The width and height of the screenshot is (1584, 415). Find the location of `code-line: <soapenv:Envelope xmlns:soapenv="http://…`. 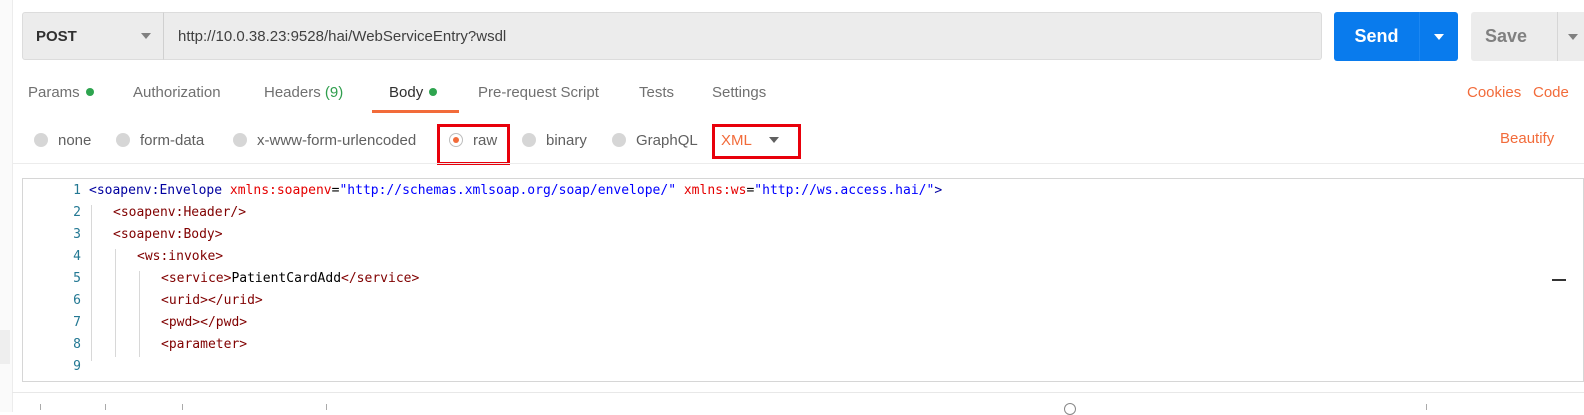

code-line: <soapenv:Envelope xmlns:soapenv="http://… is located at coordinates (516, 190).